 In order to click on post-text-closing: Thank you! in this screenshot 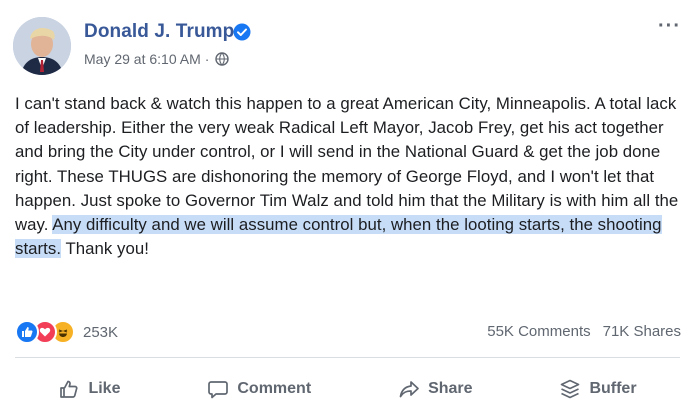, I will do `click(105, 249)`.